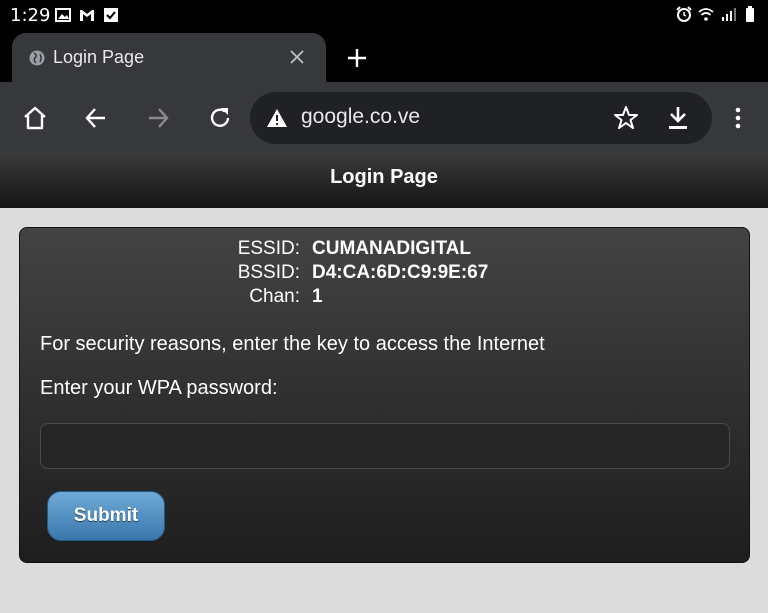  Describe the element at coordinates (729, 14) in the screenshot. I see `signal-icon` at that location.